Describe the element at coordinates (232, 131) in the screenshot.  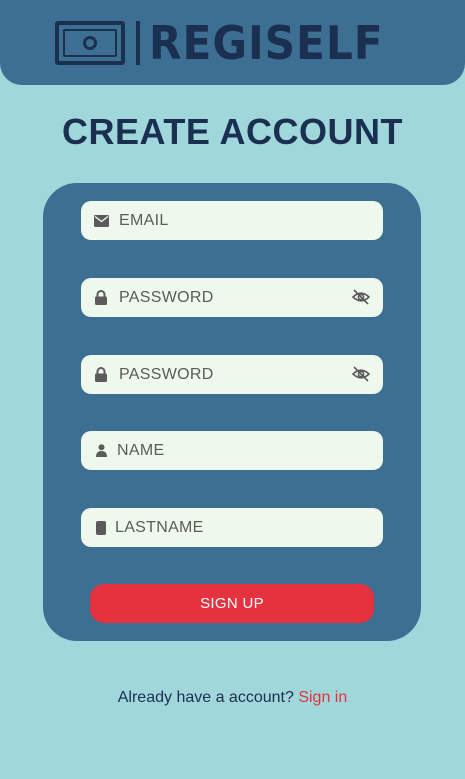
I see `page-title: CREATE ACCOUNT` at that location.